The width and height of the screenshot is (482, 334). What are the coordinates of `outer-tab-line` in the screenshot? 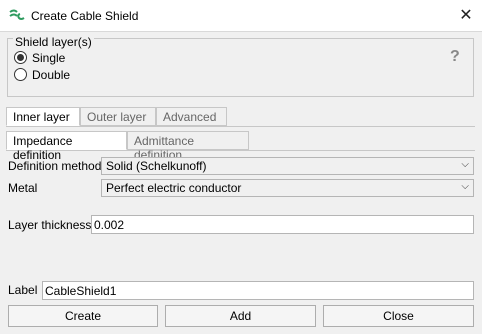 It's located at (240, 126).